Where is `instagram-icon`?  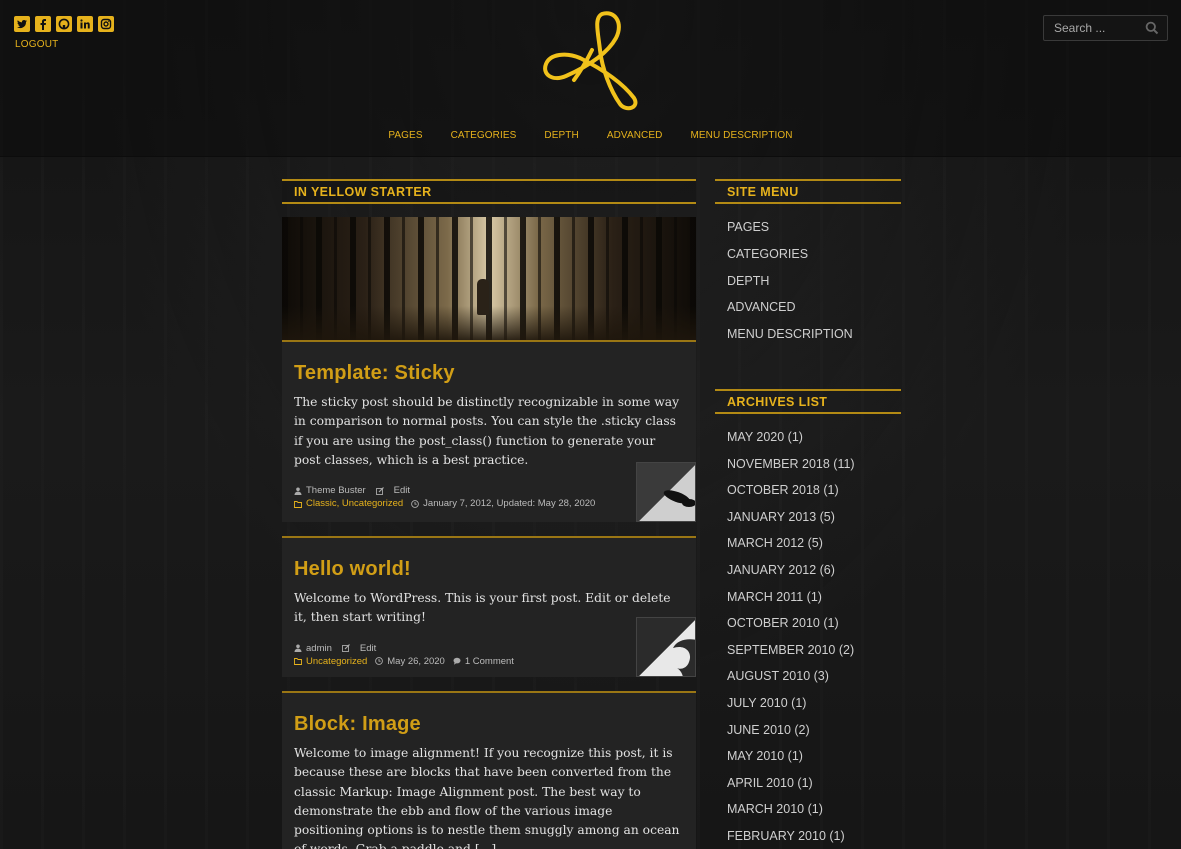
instagram-icon is located at coordinates (106, 24).